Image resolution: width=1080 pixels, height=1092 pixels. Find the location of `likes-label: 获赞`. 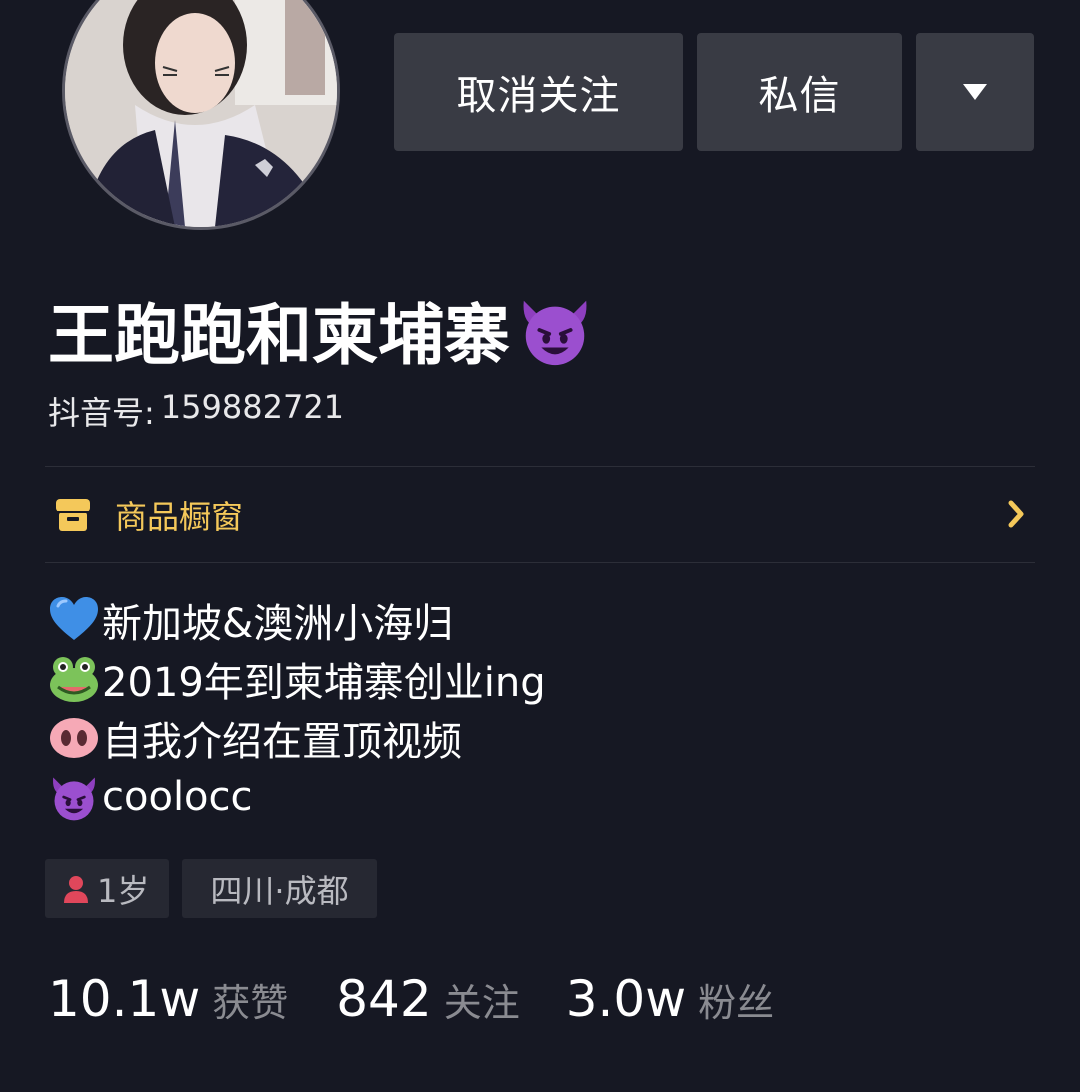

likes-label: 获赞 is located at coordinates (250, 1003).